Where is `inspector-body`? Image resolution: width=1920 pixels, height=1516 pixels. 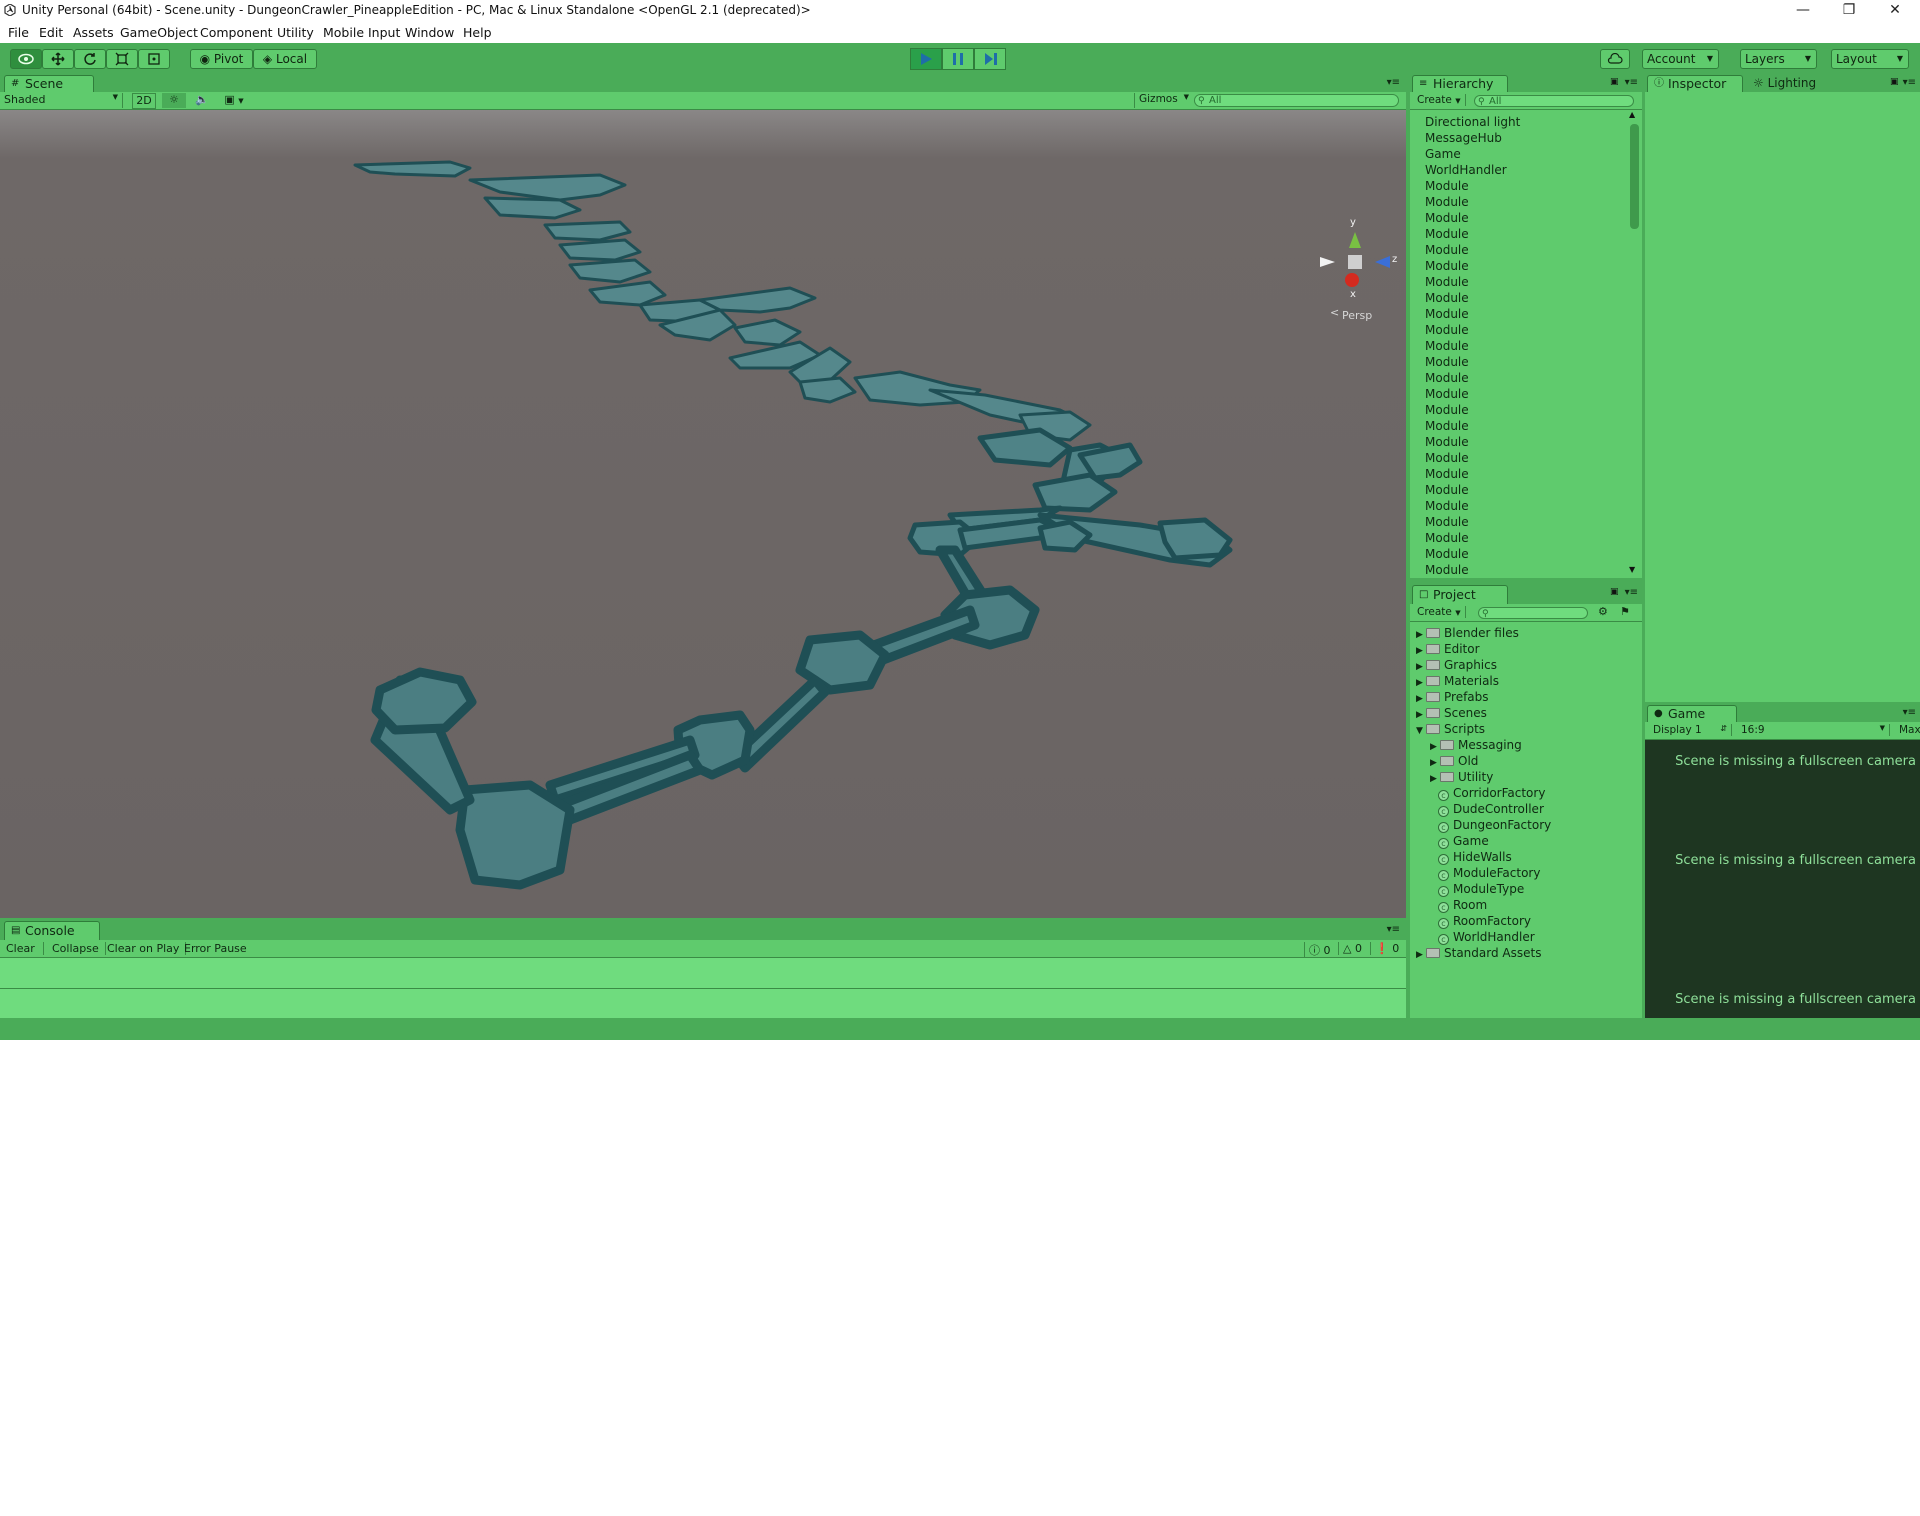
inspector-body is located at coordinates (1782, 397).